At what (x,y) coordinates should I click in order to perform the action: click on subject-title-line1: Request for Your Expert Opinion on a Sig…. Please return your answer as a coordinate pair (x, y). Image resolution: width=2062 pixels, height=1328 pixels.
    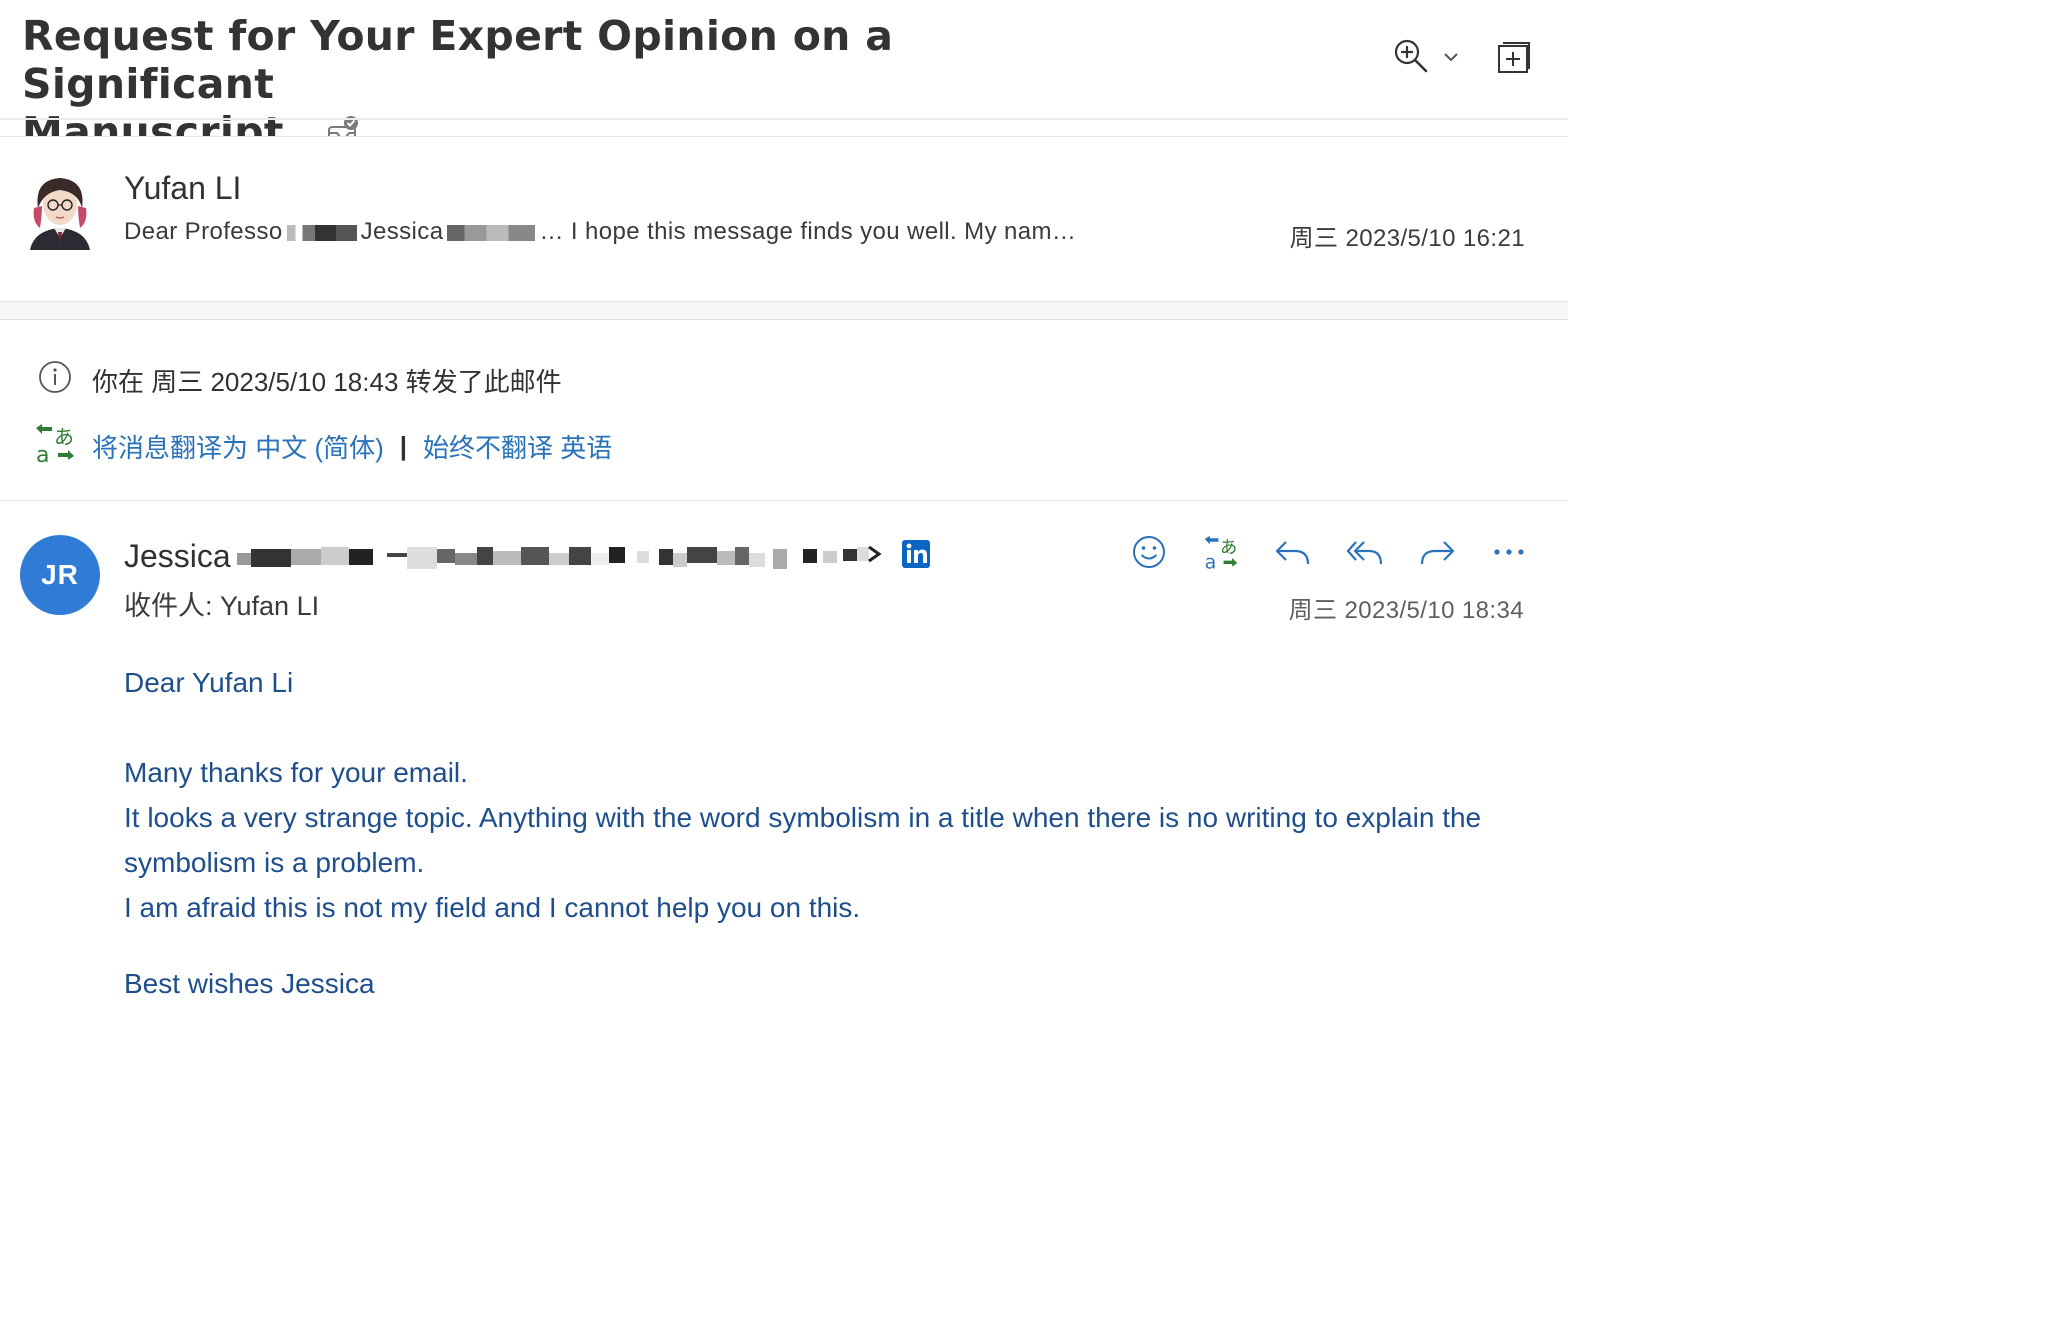
    Looking at the image, I should click on (458, 60).